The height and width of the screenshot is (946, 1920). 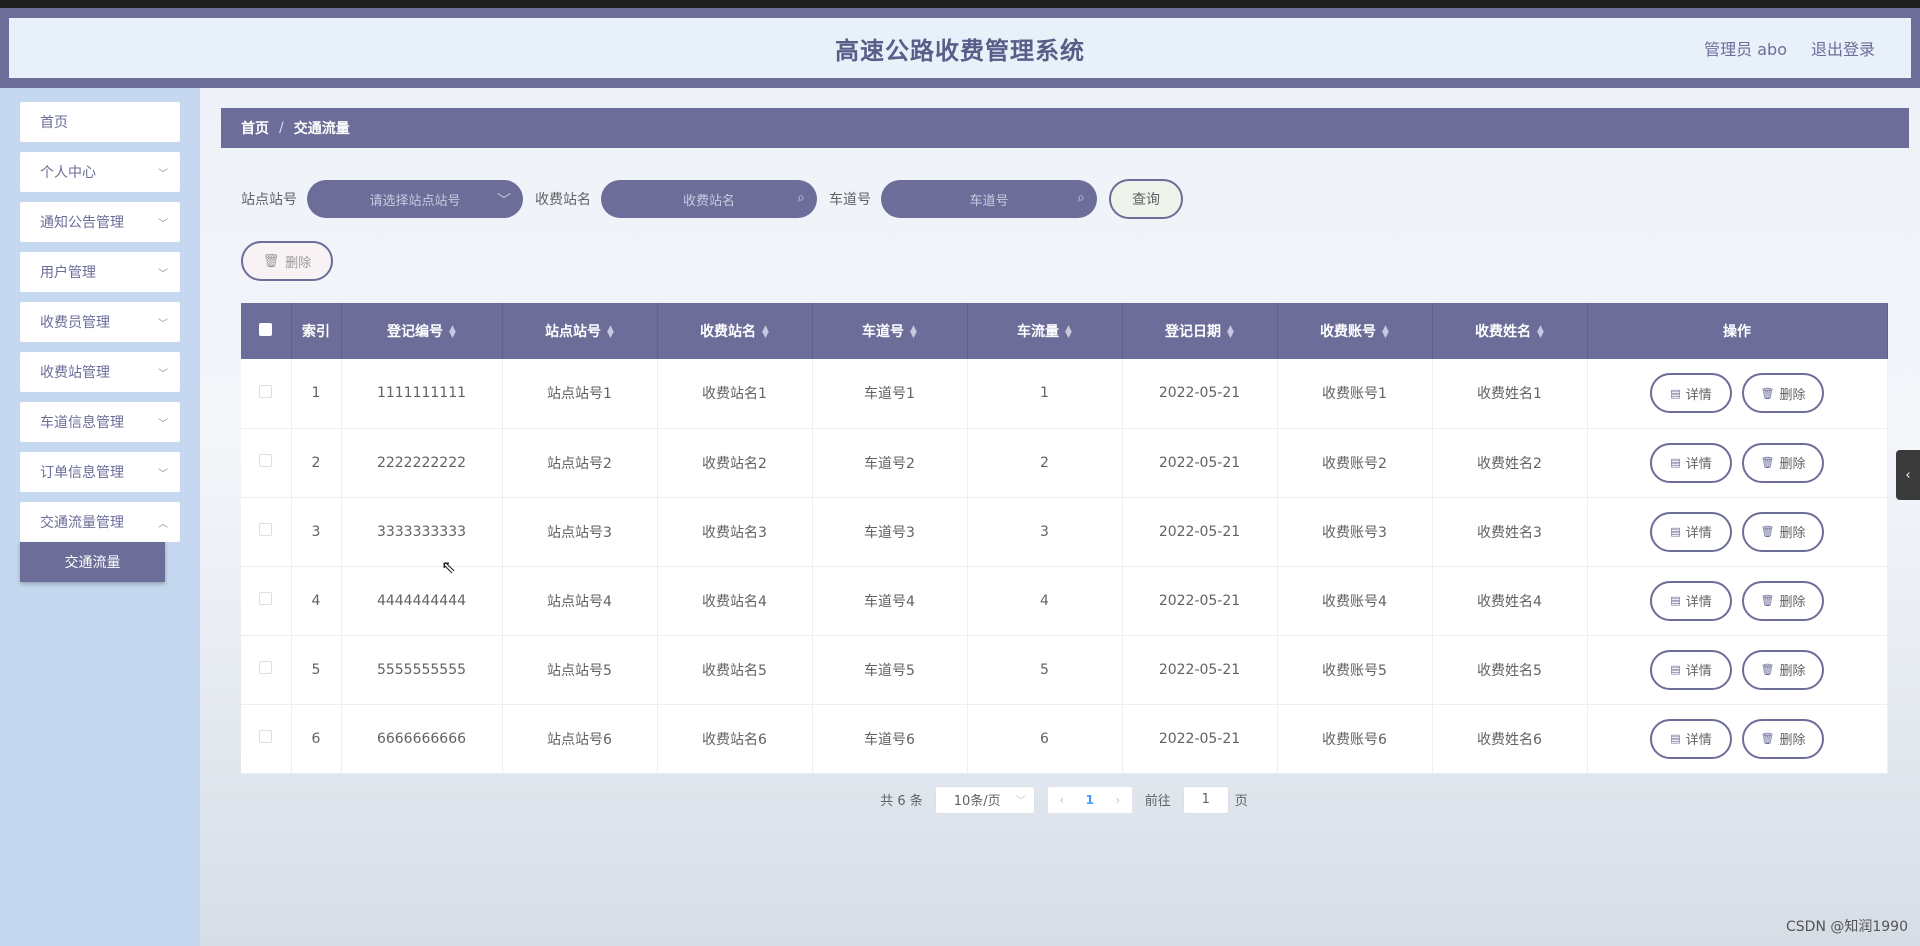 I want to click on cell-lane: 车道号1, so click(x=890, y=393).